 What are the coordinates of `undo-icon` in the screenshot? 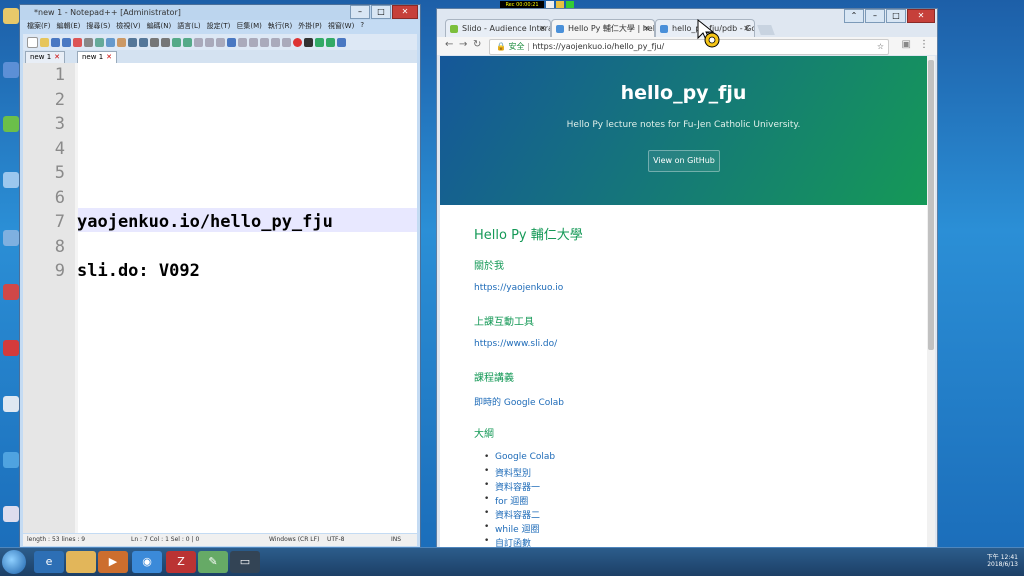 It's located at (132, 42).